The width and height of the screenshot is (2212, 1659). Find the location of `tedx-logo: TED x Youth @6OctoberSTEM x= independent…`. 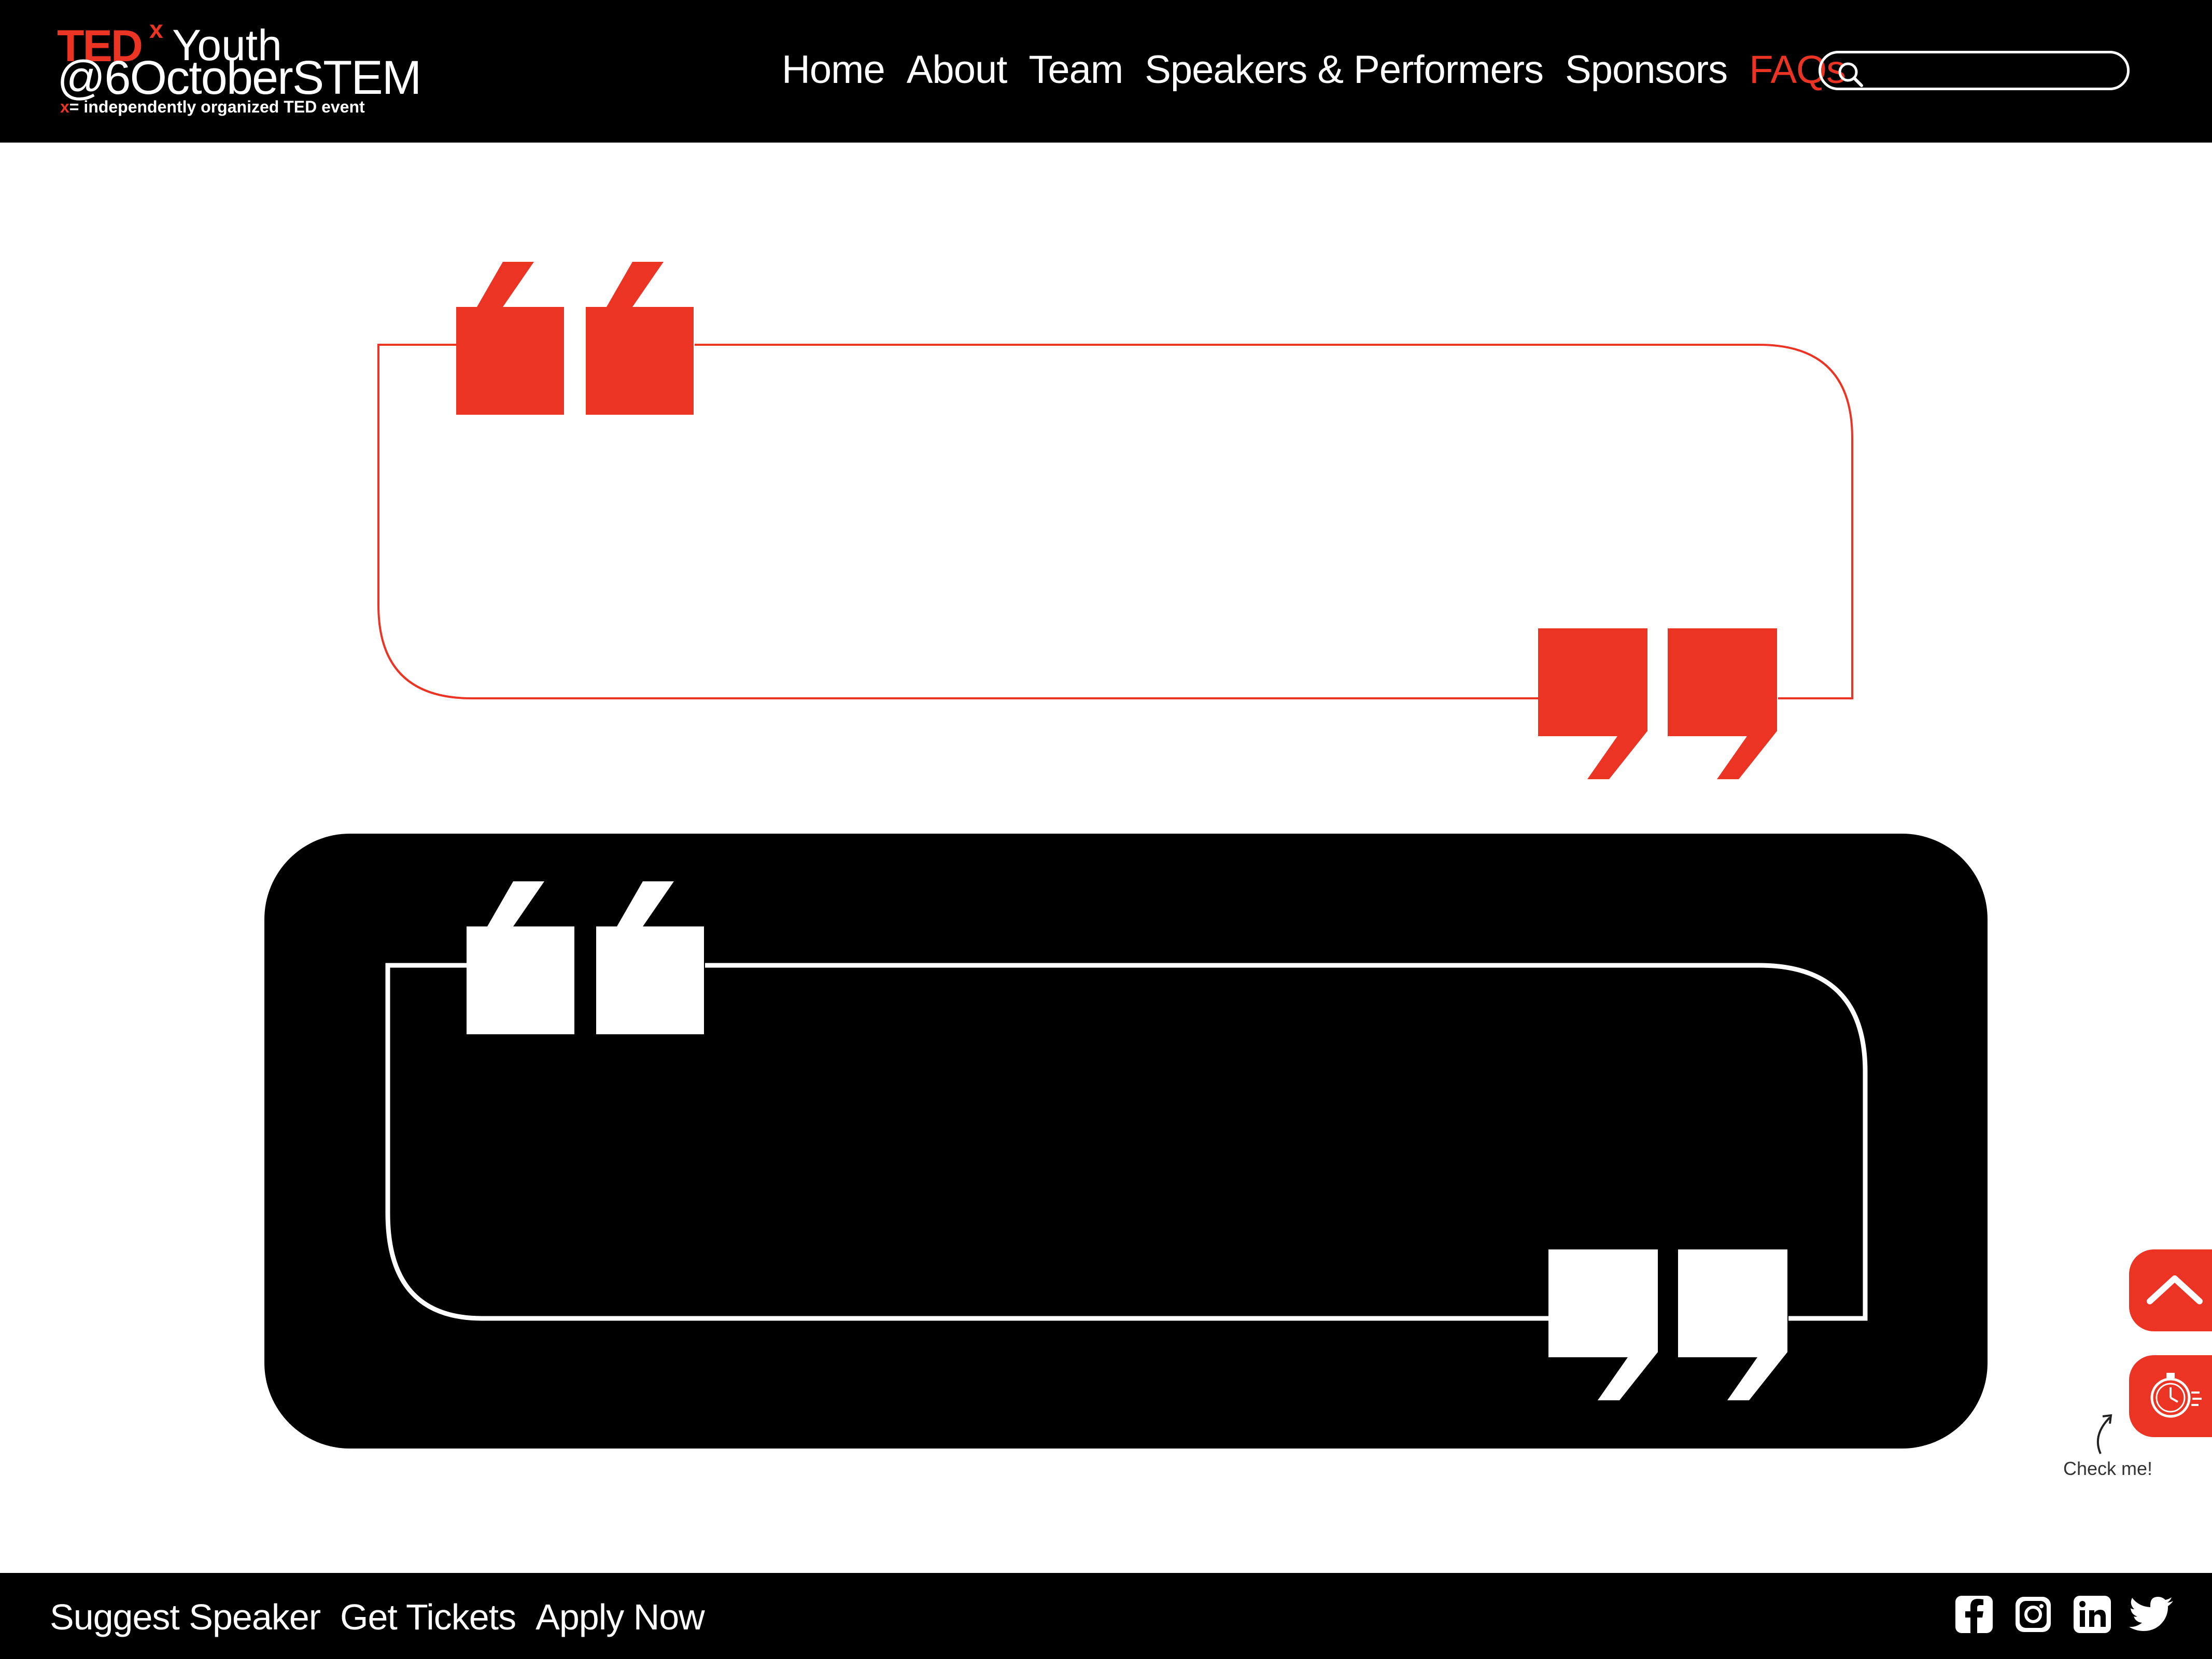

tedx-logo: TED x Youth @6OctoberSTEM x= independent… is located at coordinates (239, 69).